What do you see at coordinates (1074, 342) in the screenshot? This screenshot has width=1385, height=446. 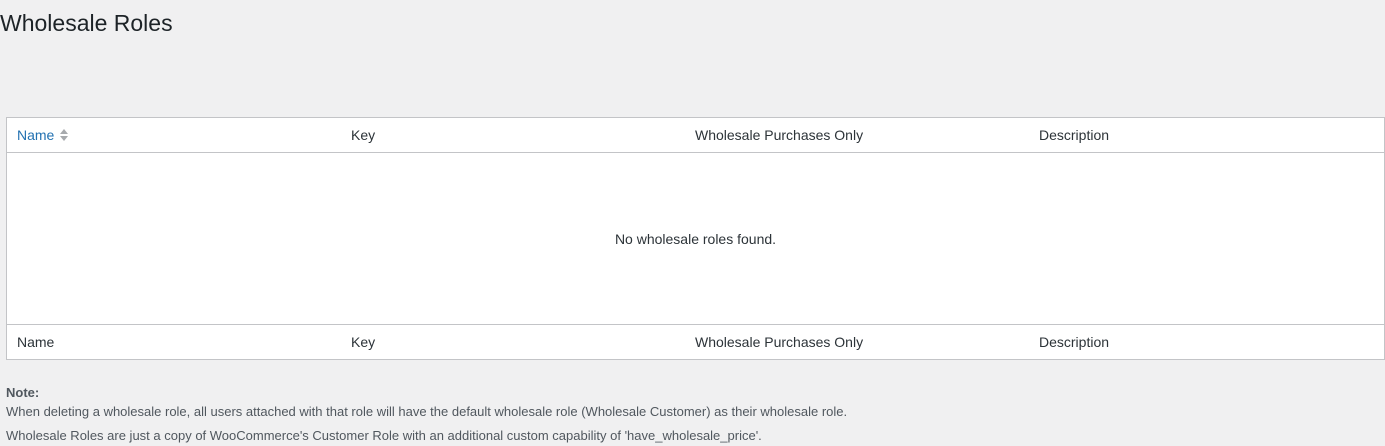 I see `column-footer-description: Description` at bounding box center [1074, 342].